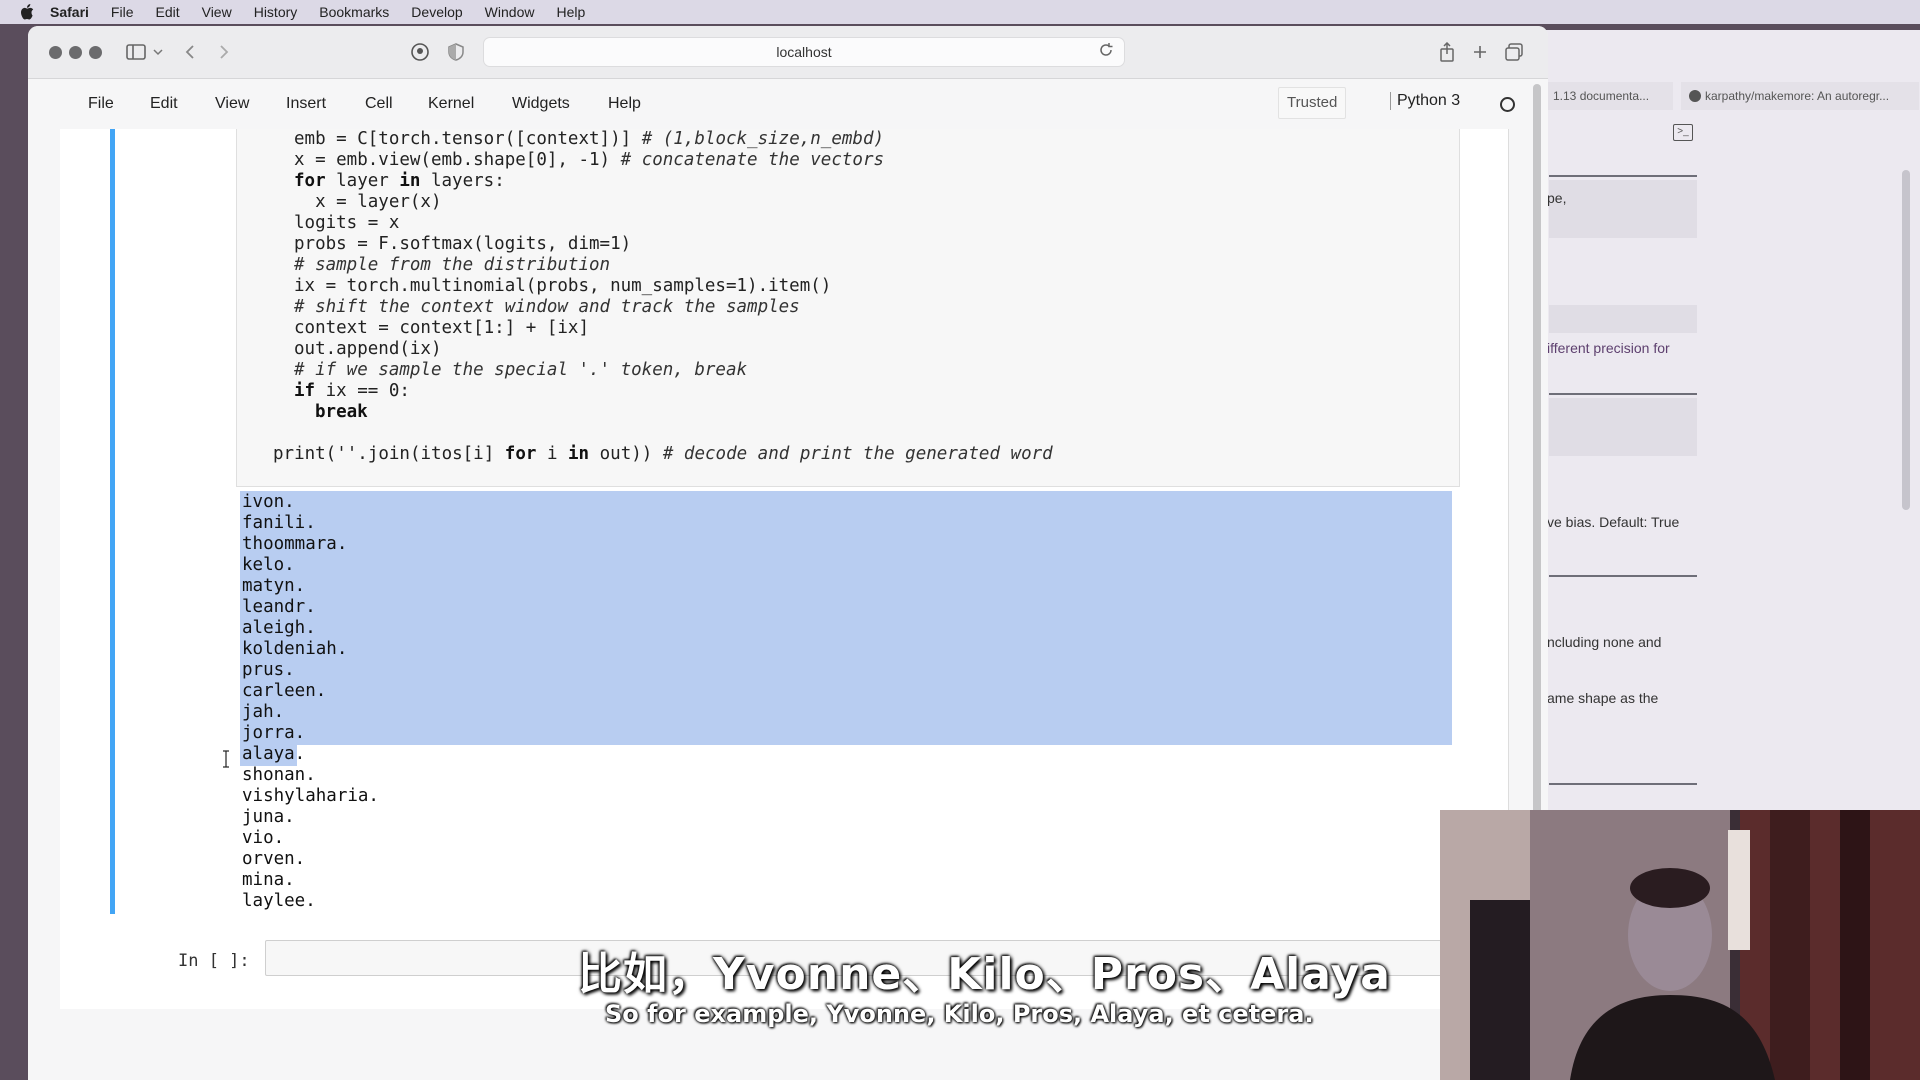  I want to click on output-line: juna., so click(268, 817).